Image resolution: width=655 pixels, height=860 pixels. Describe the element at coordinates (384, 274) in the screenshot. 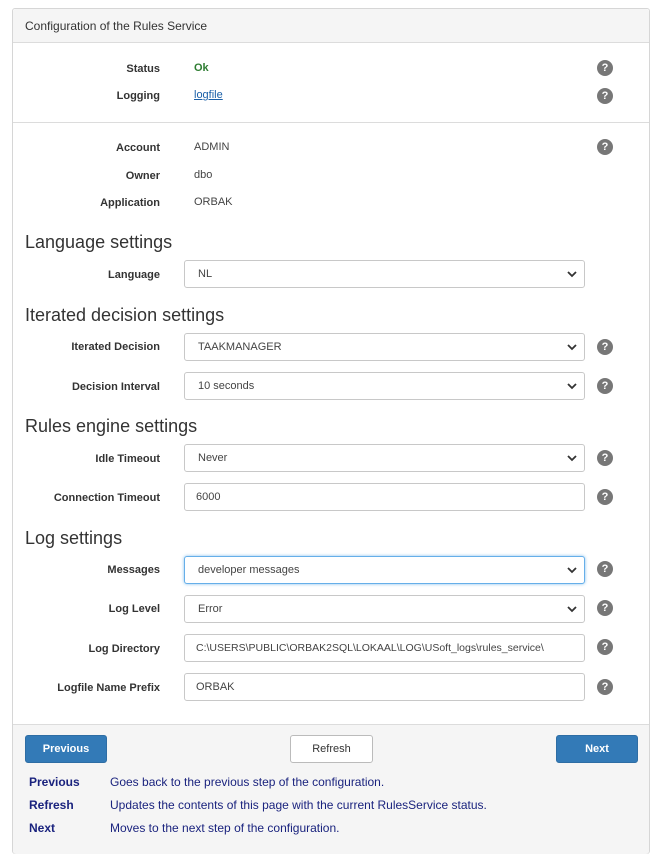

I see `language-select: NL` at that location.